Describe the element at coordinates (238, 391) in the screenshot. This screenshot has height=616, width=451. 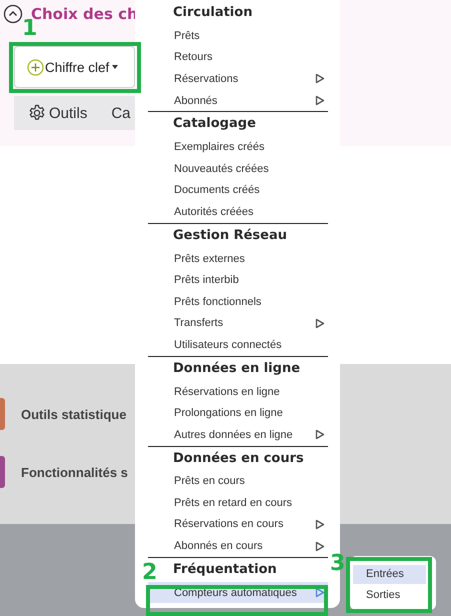
I see `menu-item: Réservations en ligne` at that location.